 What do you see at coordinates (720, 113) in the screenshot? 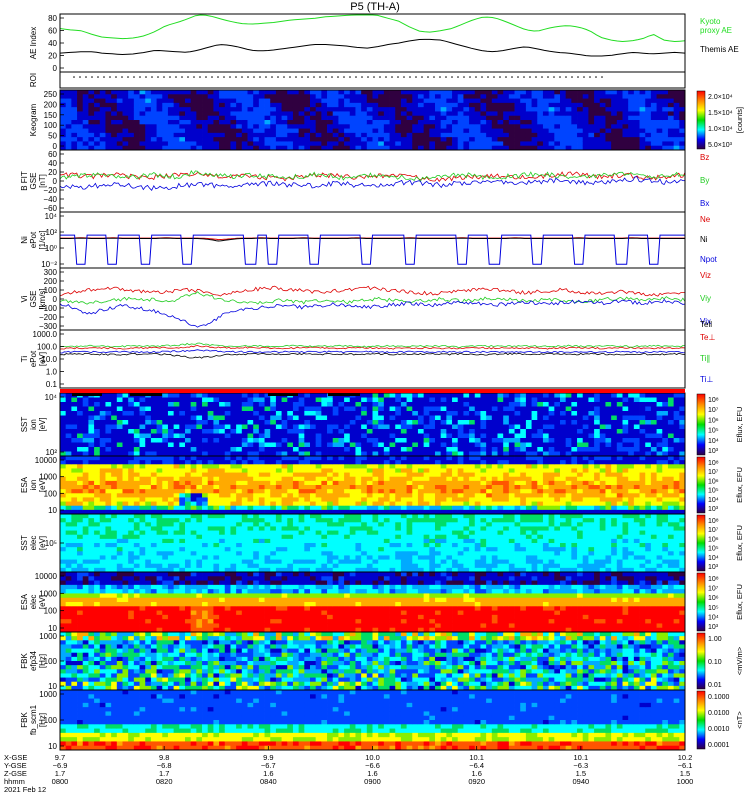
I see `colorbar-tick: 1.5×10⁴` at bounding box center [720, 113].